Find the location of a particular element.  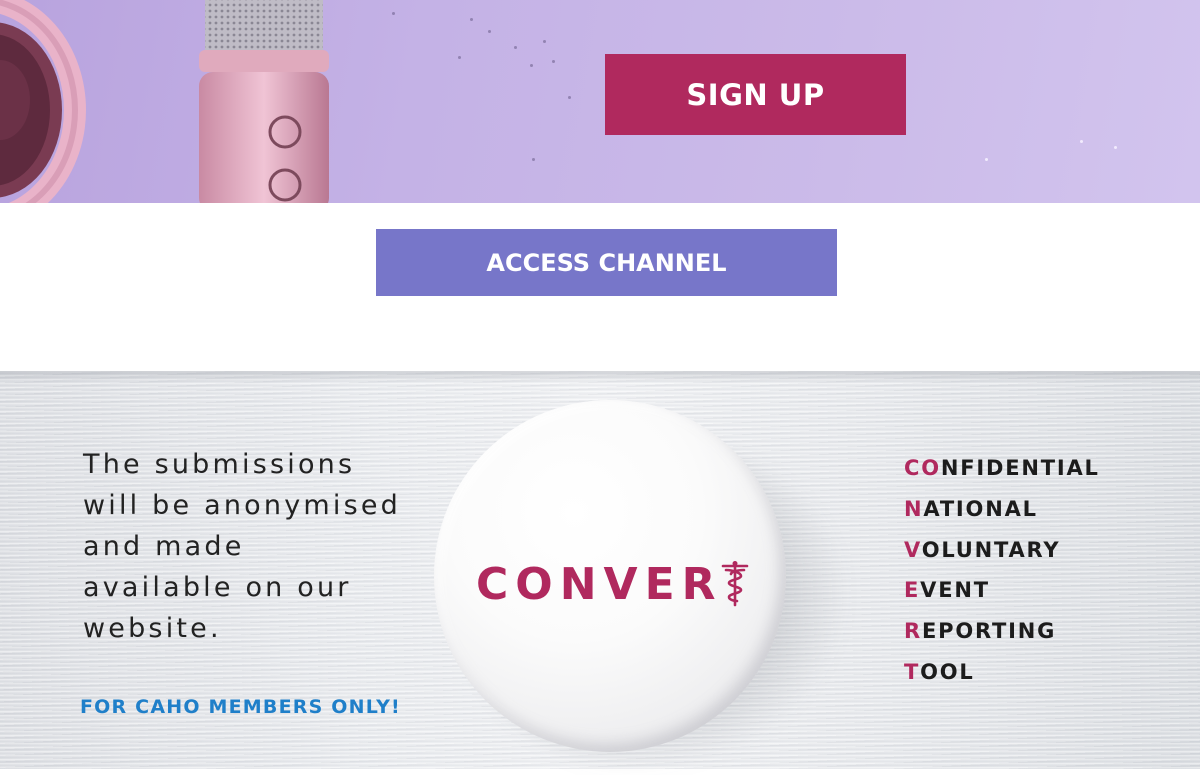

blurb-line: website. is located at coordinates (152, 628).